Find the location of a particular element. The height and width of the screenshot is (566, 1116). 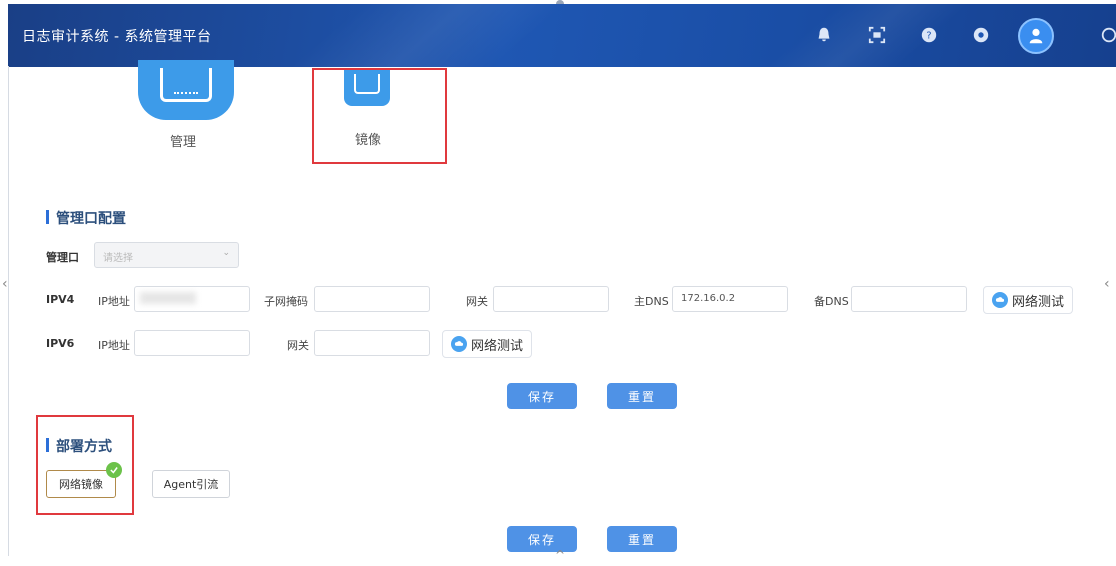

ipv4-mask-label: 子网掩码 is located at coordinates (286, 301).